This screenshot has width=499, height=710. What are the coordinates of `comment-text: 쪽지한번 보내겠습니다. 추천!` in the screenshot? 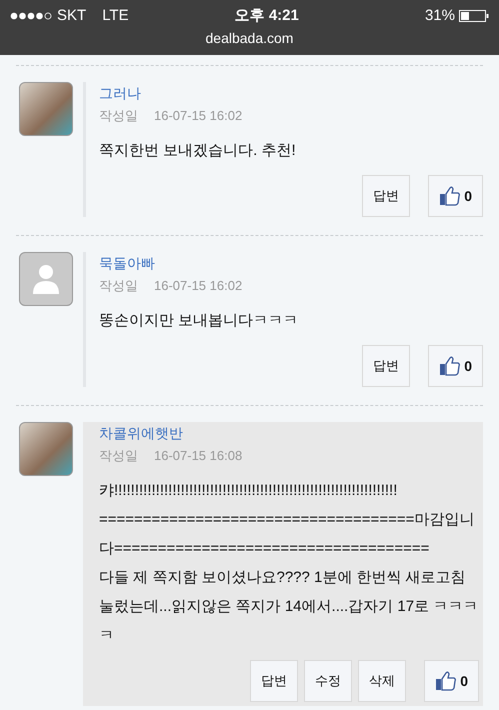 It's located at (198, 151).